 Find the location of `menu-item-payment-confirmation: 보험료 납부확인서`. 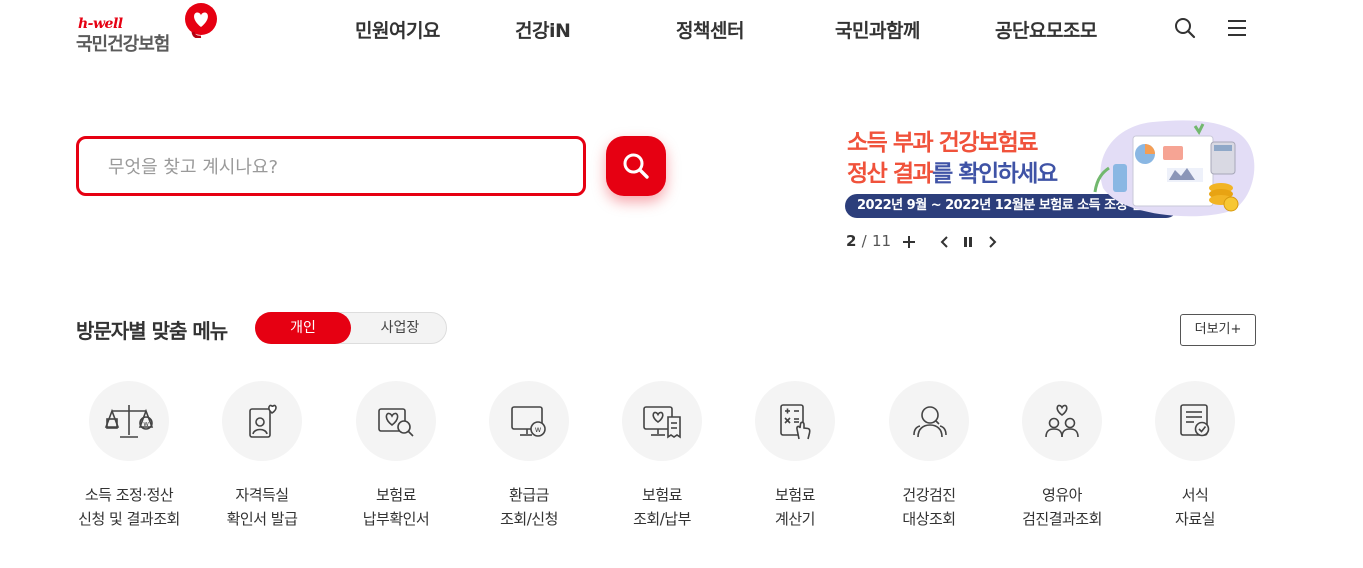

menu-item-payment-confirmation: 보험료 납부확인서 is located at coordinates (396, 461).